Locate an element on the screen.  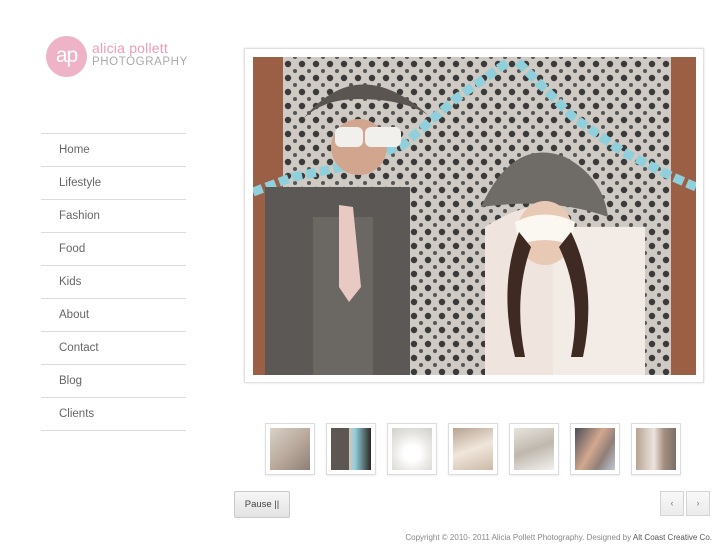
thumbnail-strip is located at coordinates (475, 450).